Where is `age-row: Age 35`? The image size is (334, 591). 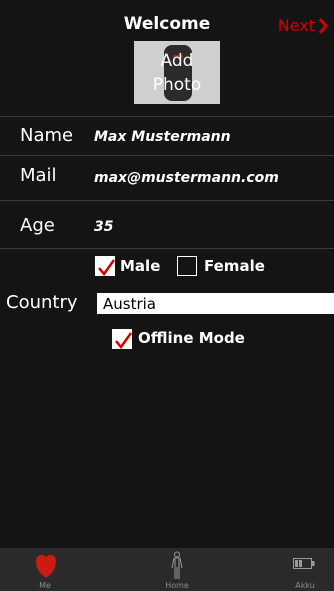
age-row: Age 35 is located at coordinates (167, 224).